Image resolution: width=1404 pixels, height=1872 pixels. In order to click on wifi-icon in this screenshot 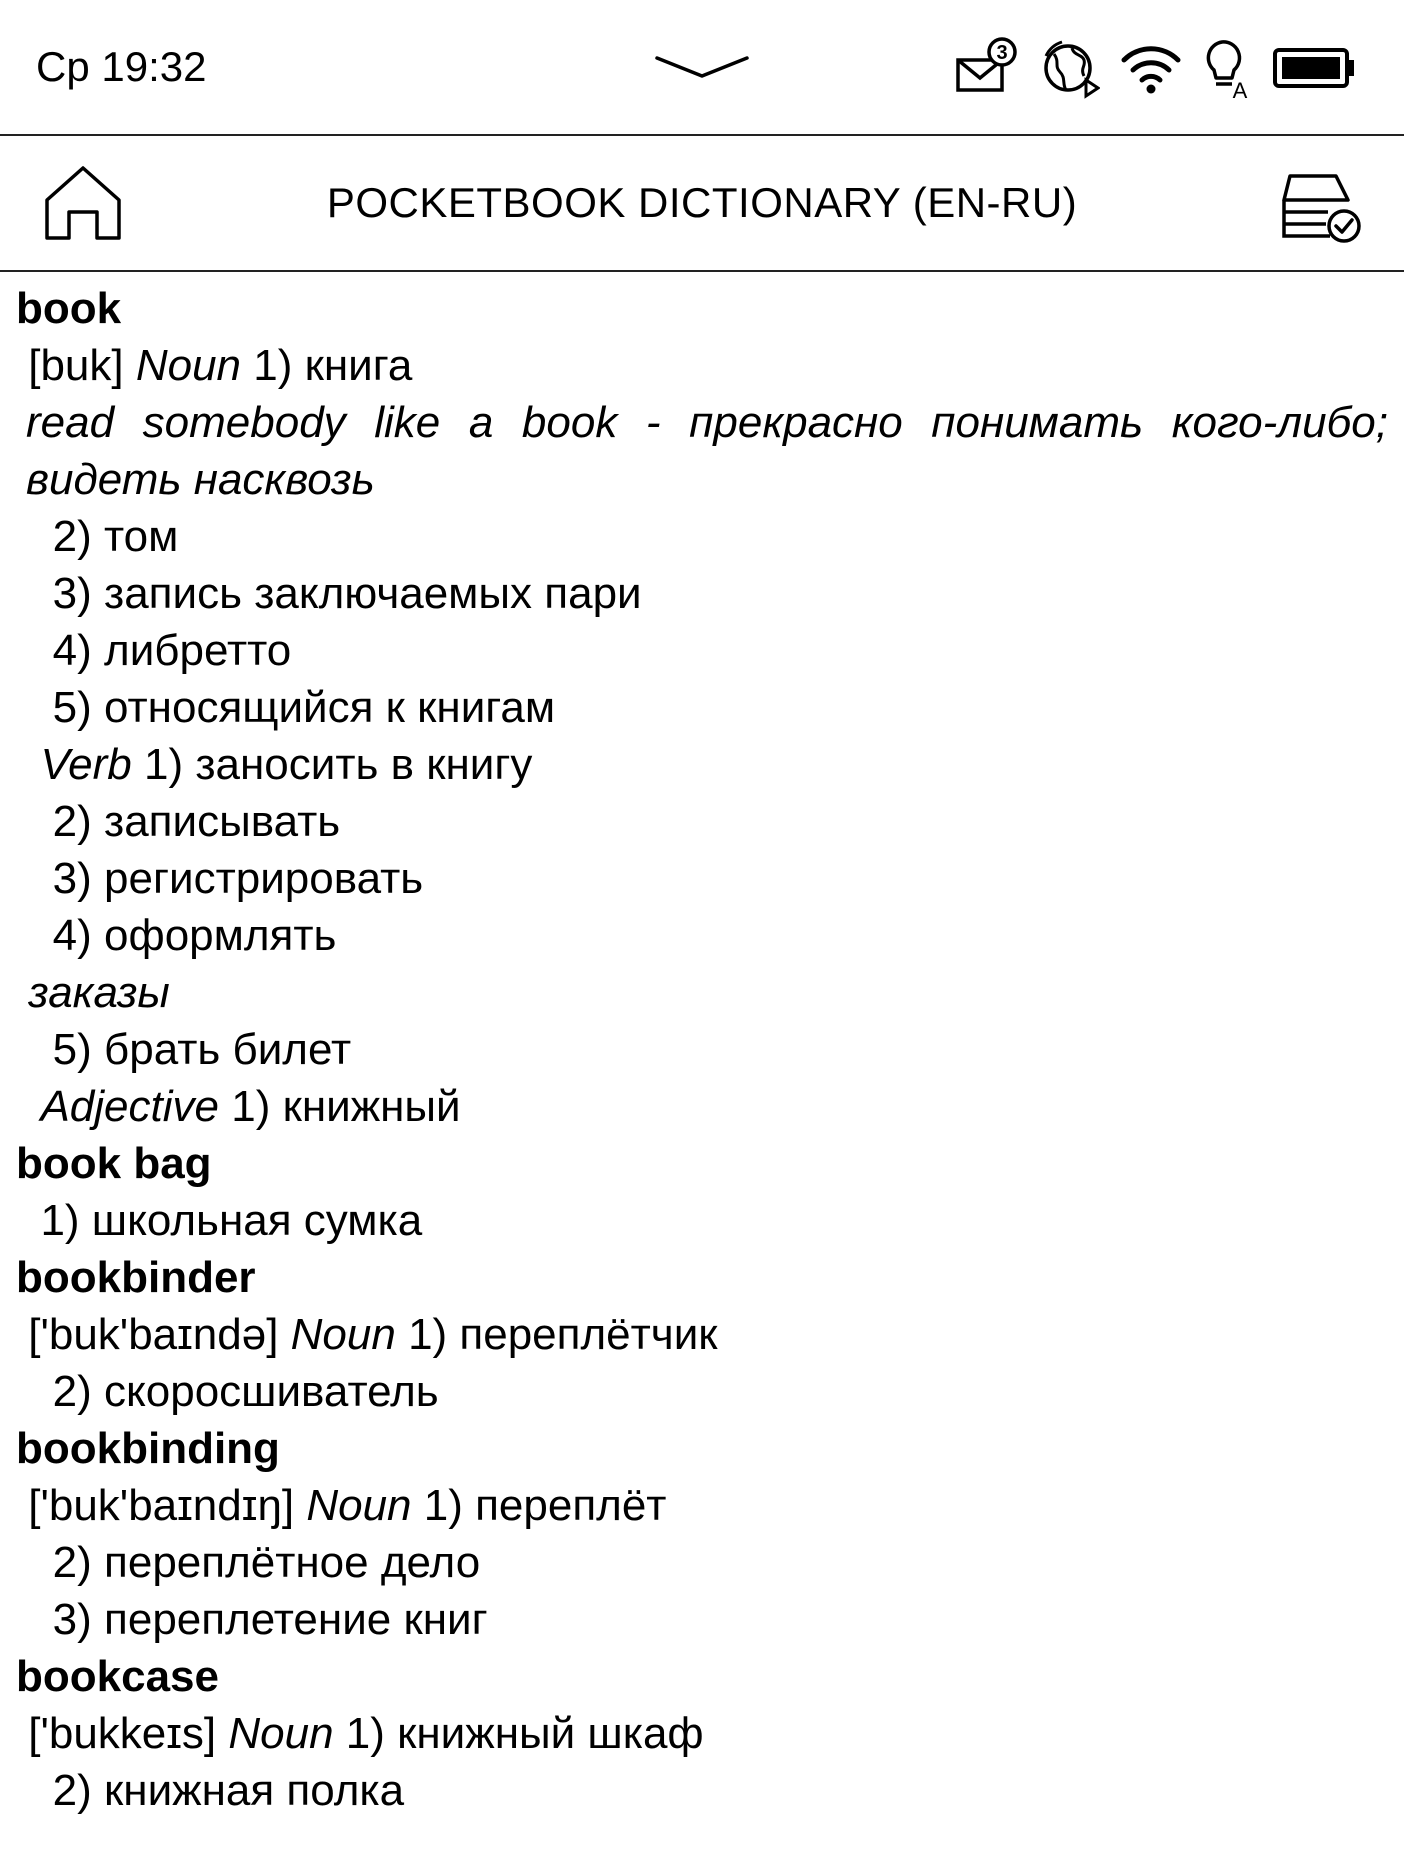, I will do `click(1151, 68)`.